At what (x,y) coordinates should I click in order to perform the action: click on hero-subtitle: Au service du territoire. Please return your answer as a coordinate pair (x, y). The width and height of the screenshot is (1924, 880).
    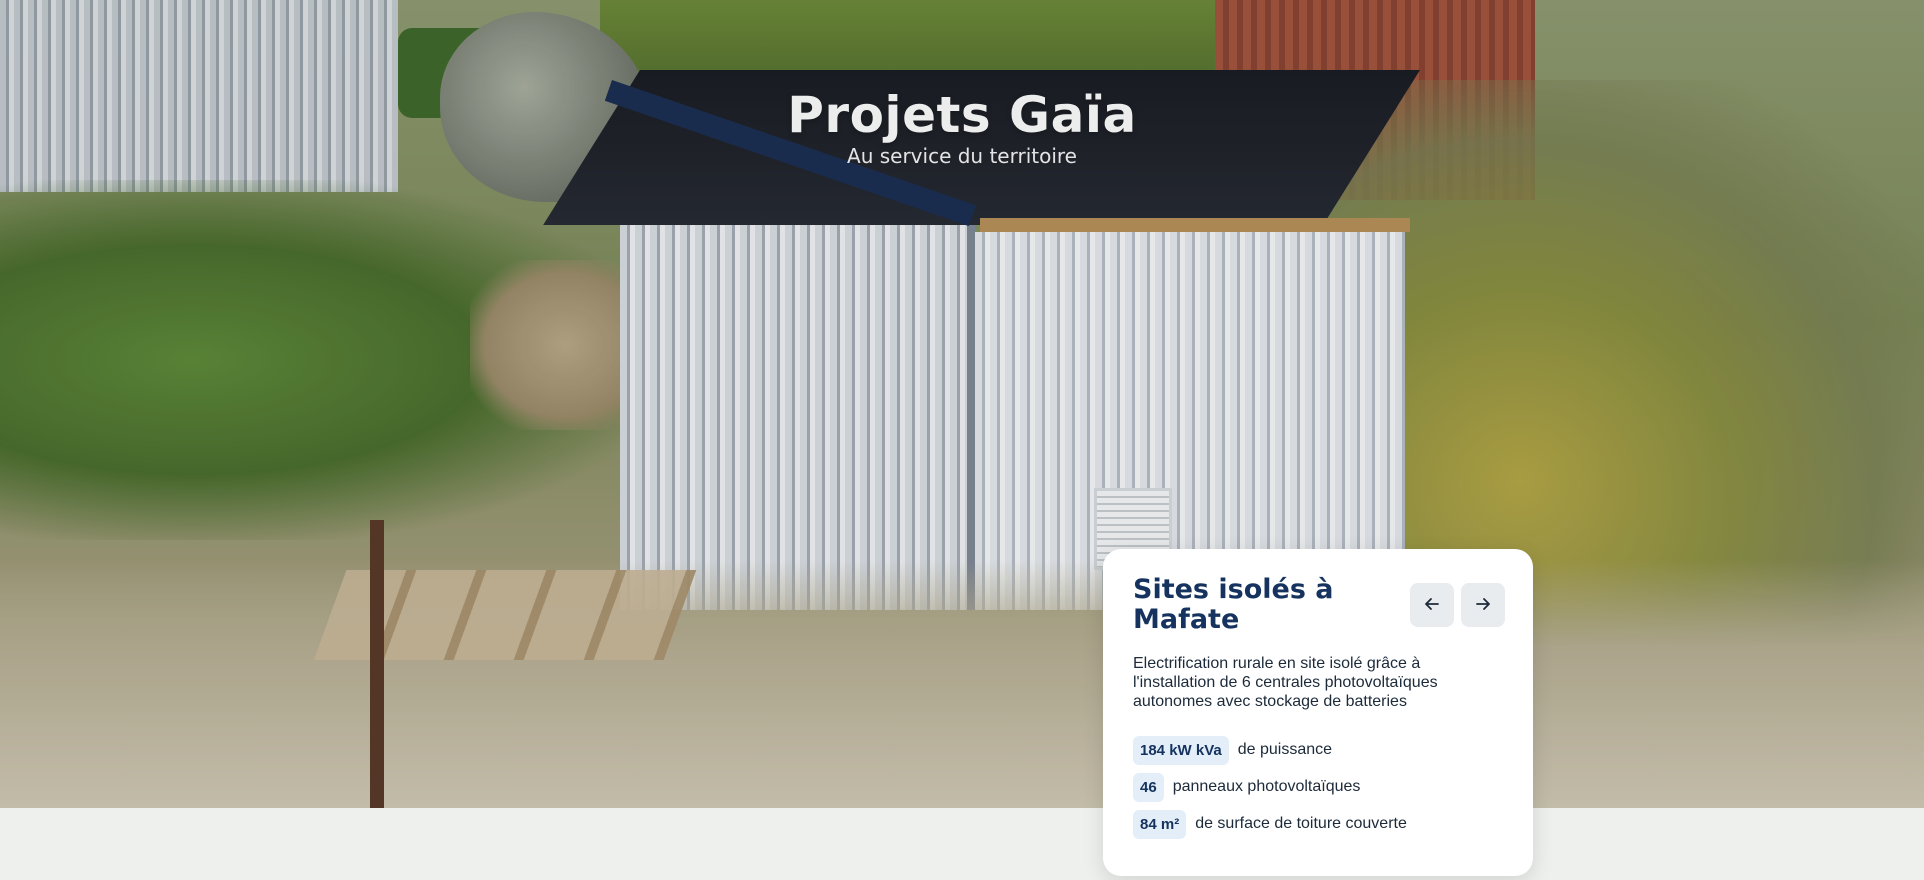
    Looking at the image, I should click on (962, 156).